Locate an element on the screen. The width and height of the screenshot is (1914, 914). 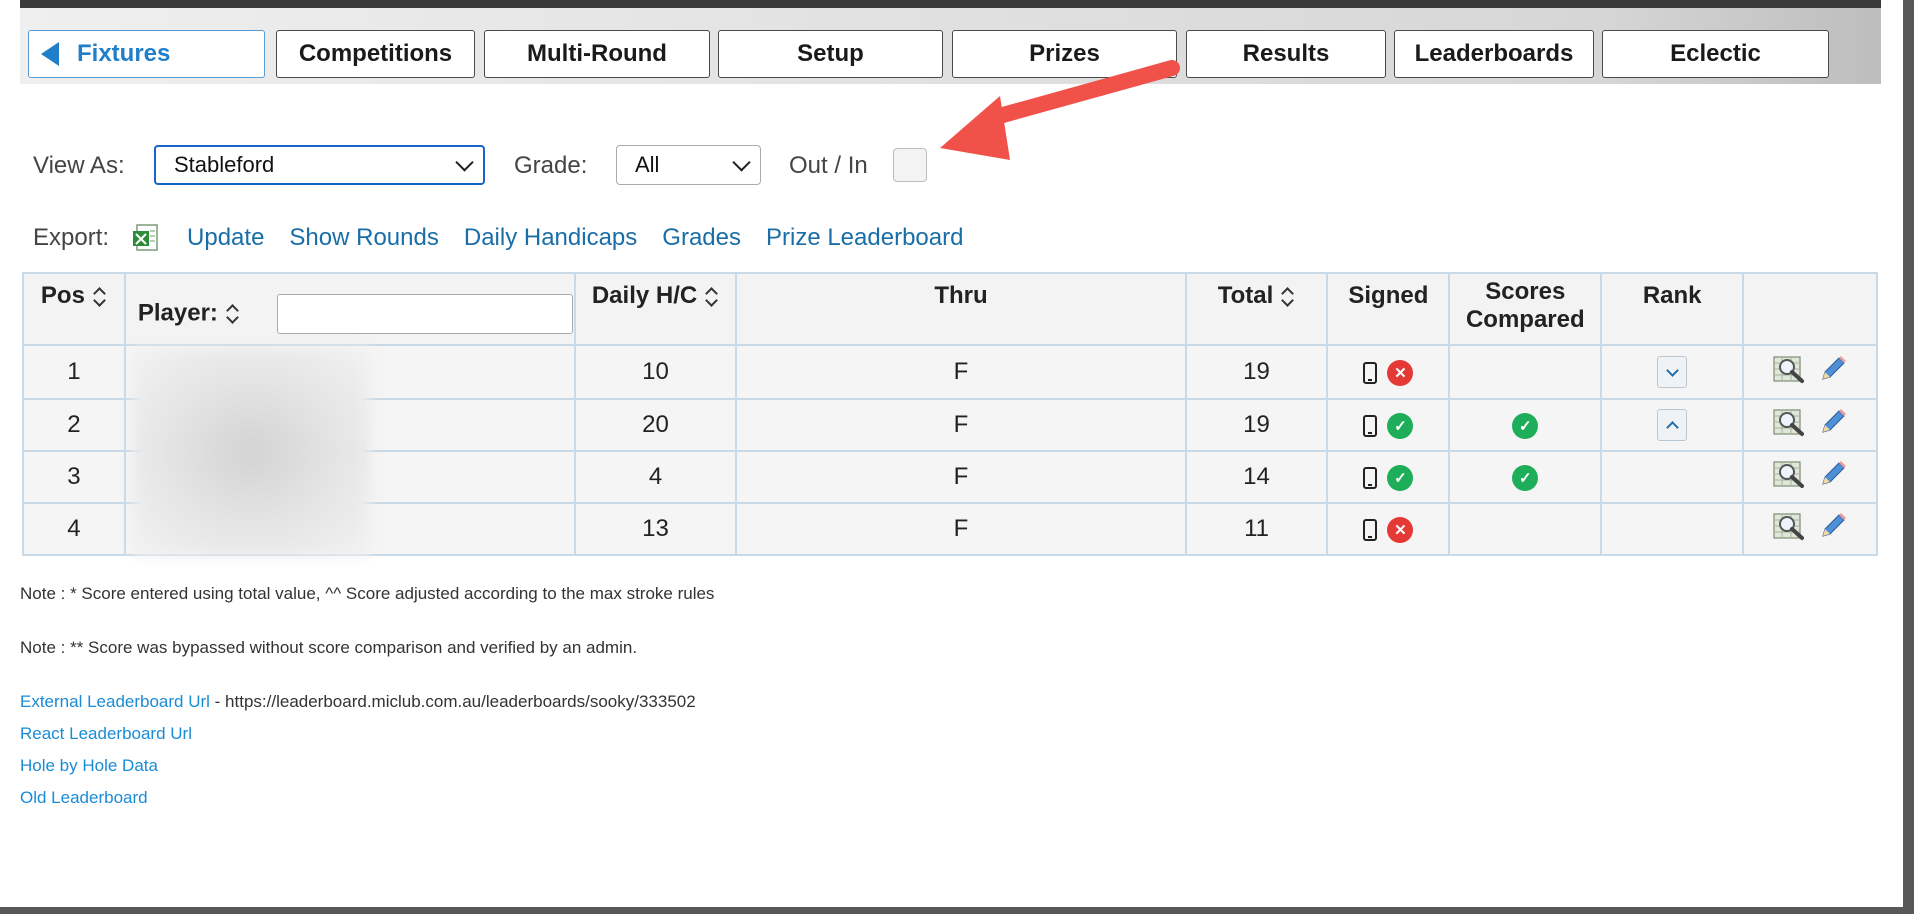
pos-cell: 1 is located at coordinates (74, 372).